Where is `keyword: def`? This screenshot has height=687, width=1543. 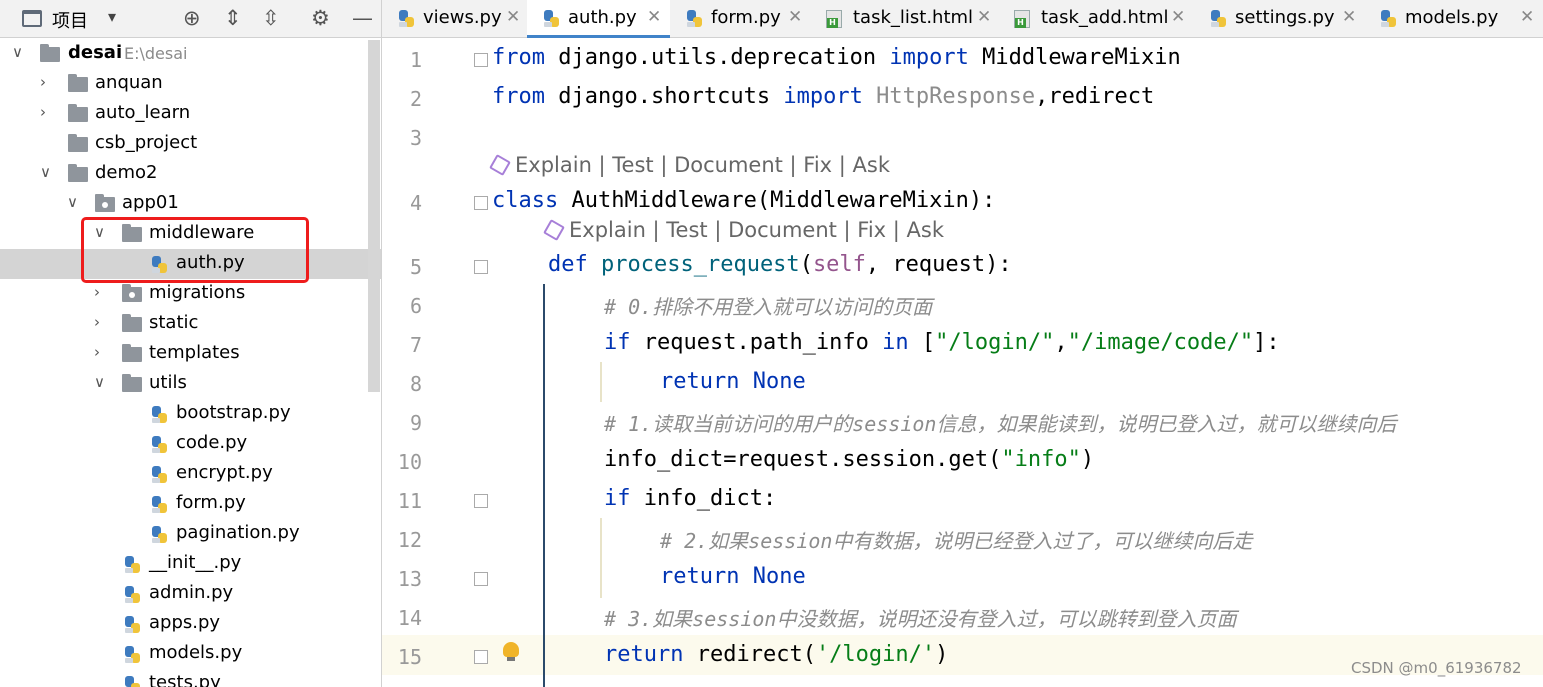 keyword: def is located at coordinates (568, 264).